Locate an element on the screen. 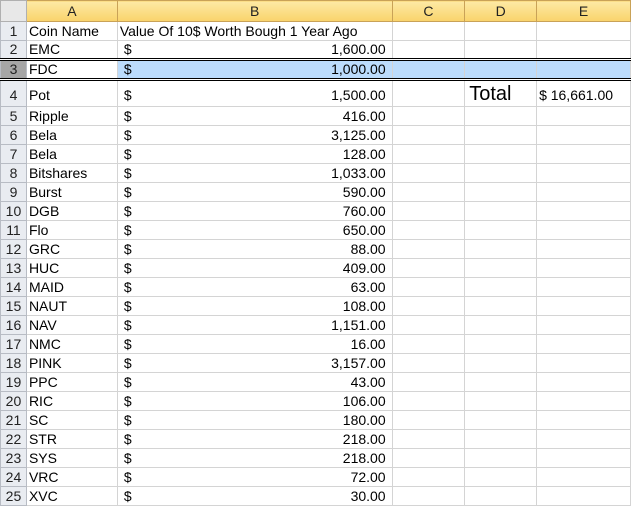 The height and width of the screenshot is (506, 631). row-header: 14 is located at coordinates (13, 287).